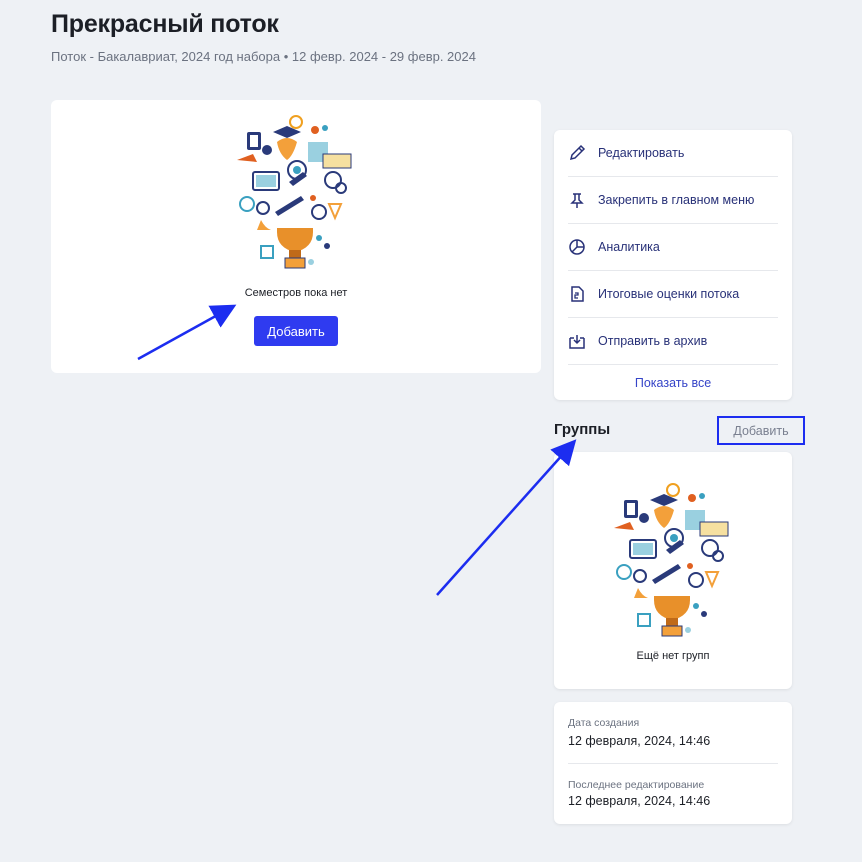  I want to click on annotation-arrow, so click(506, 517).